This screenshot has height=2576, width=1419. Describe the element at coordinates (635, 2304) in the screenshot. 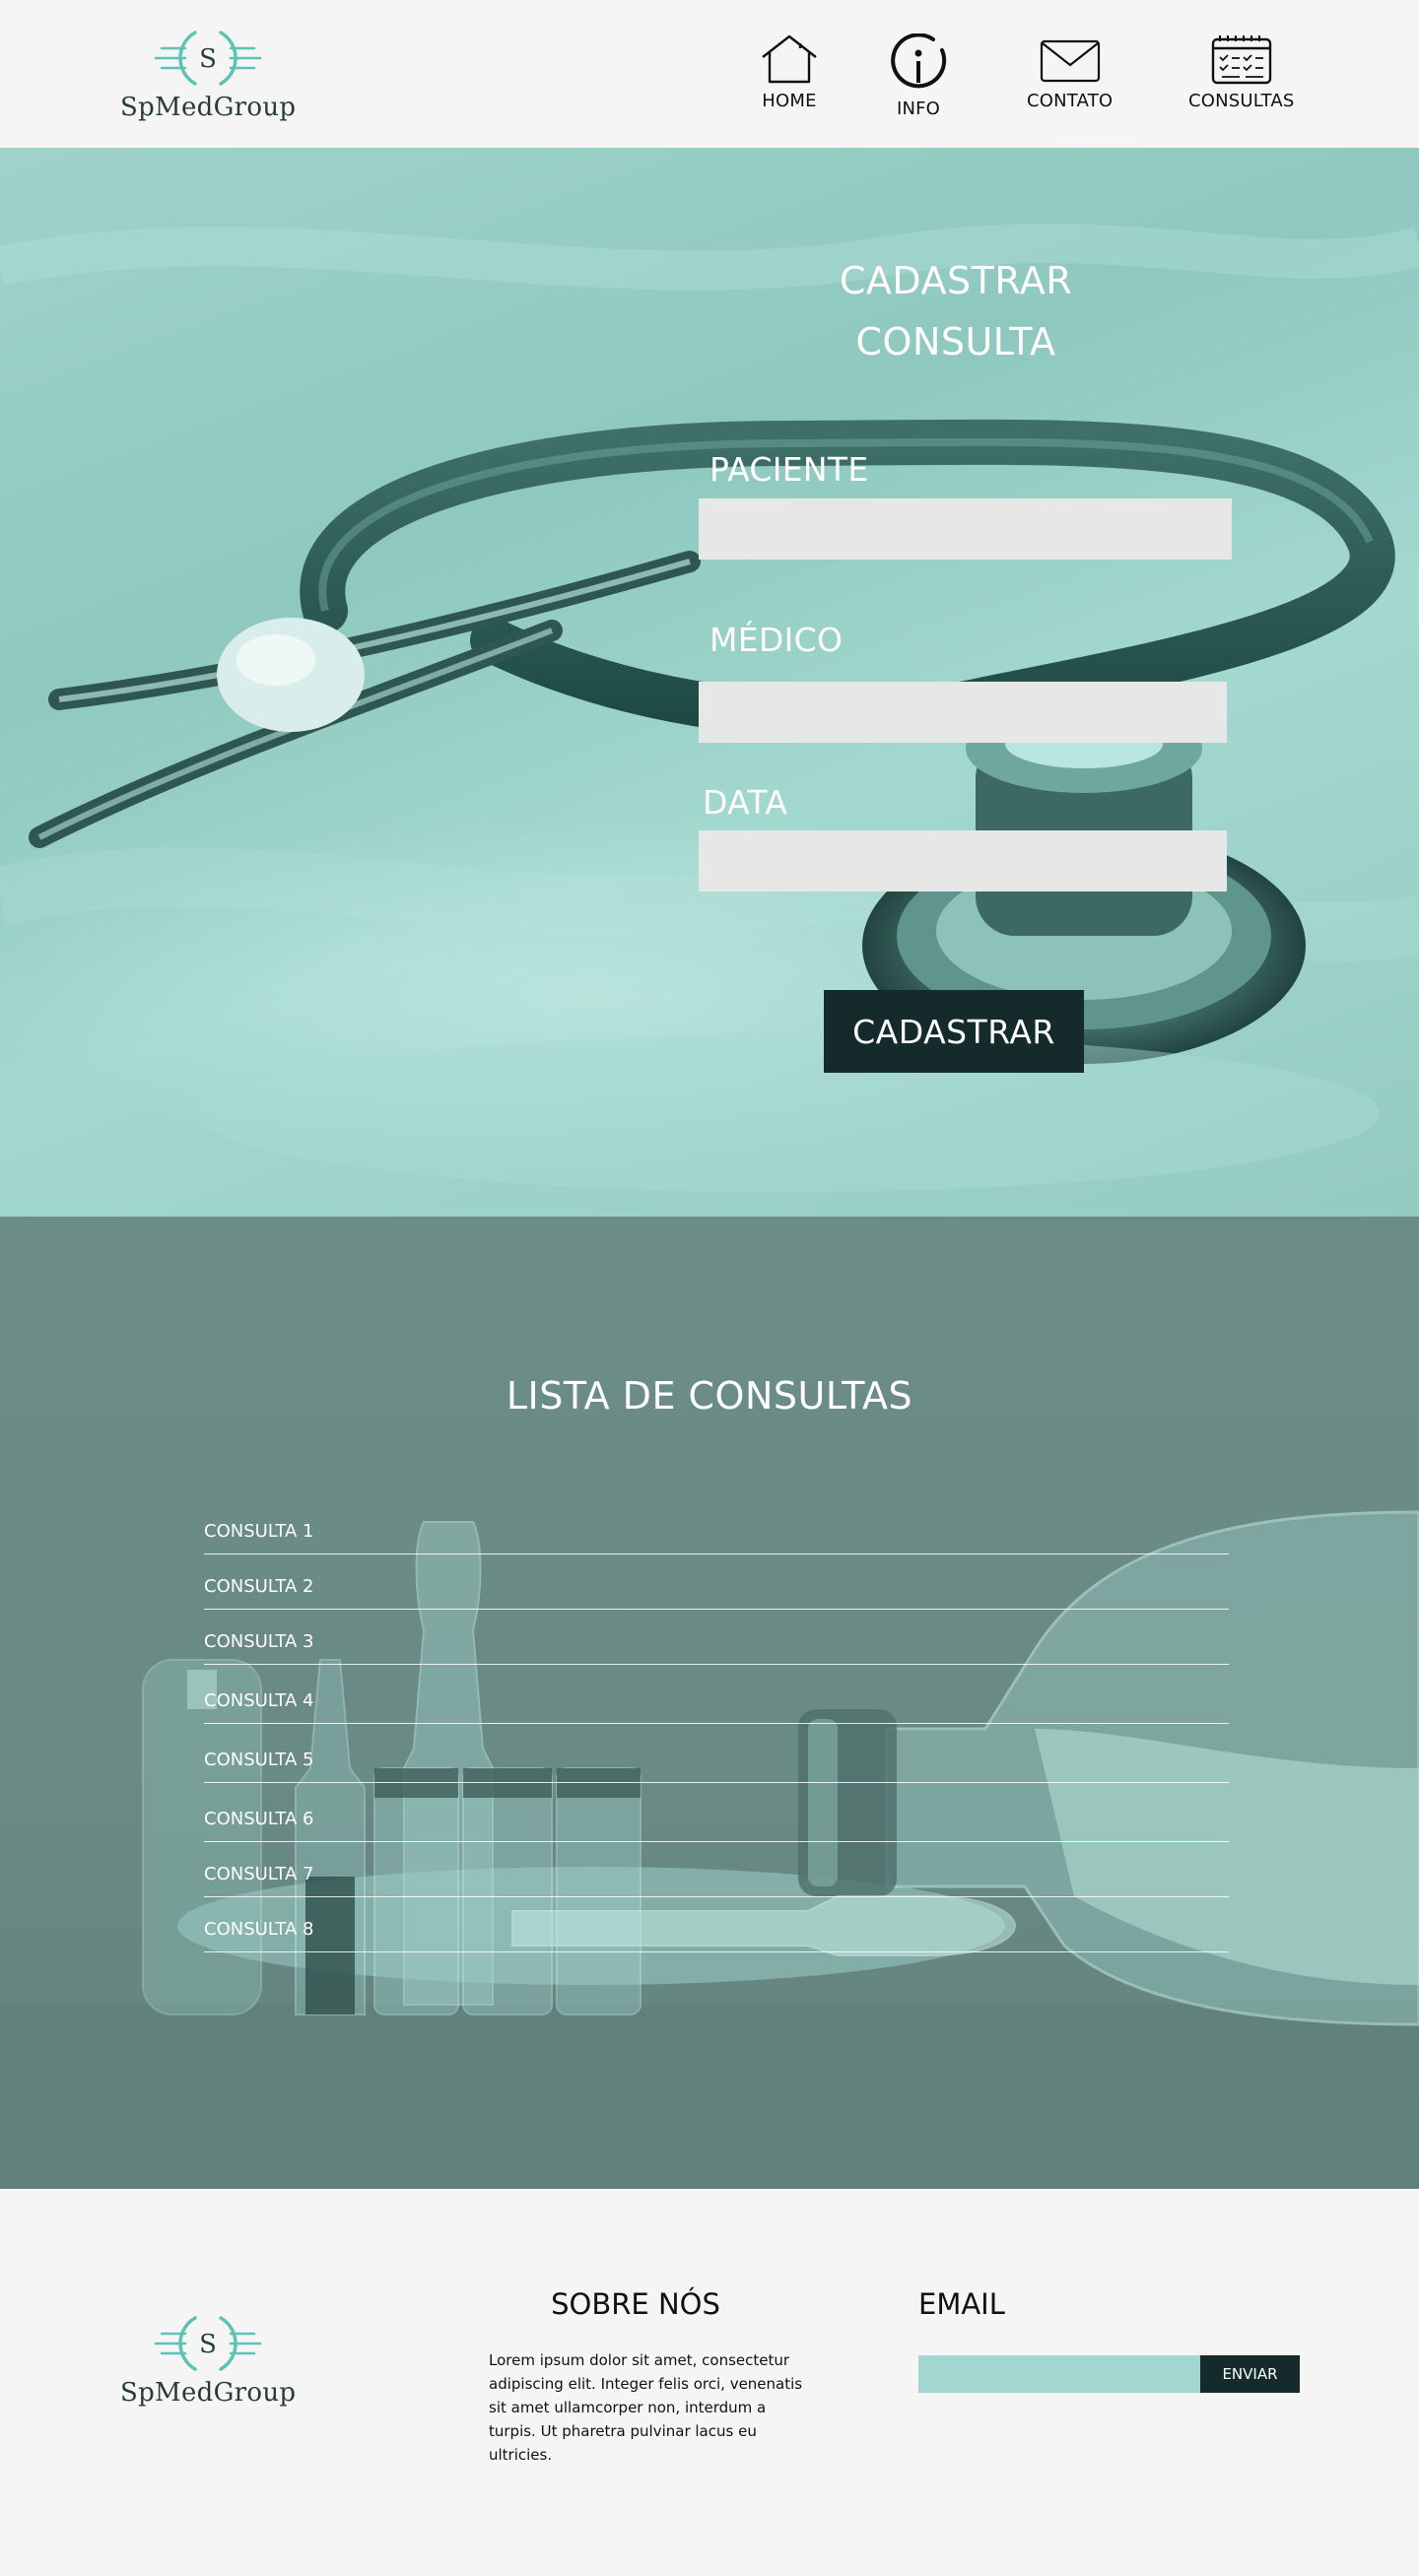

I see `about-title: SOBRE NÓS` at that location.